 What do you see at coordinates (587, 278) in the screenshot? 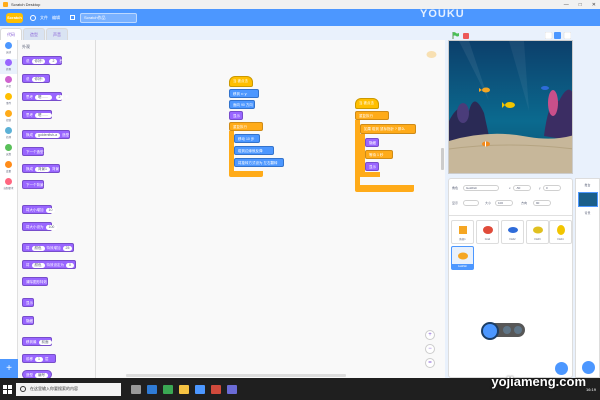
I see `stage-target-pane: 舞台 背景` at bounding box center [587, 278].